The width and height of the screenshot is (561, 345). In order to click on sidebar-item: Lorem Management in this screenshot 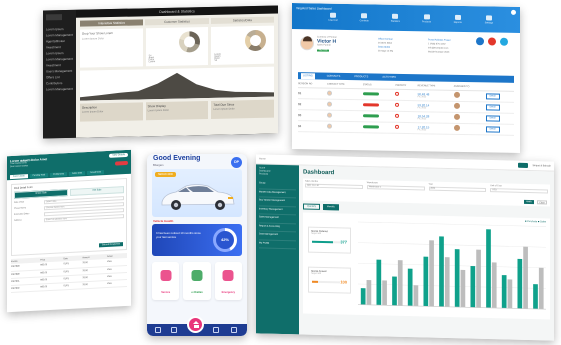, I will do `click(59, 89)`.